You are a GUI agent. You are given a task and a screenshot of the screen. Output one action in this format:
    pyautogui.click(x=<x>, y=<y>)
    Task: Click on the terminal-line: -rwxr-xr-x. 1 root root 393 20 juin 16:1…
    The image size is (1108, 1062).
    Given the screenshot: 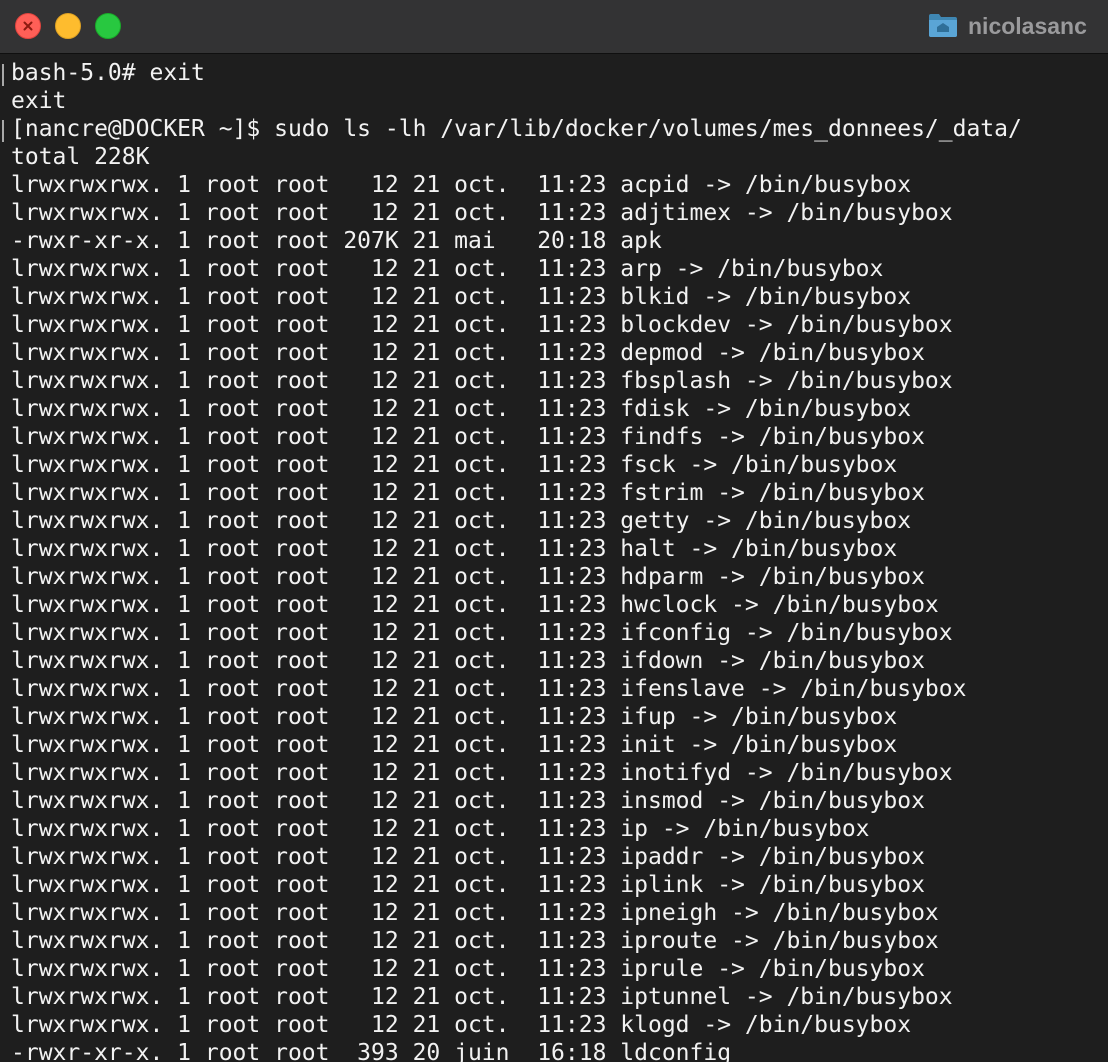 What is the action you would take?
    pyautogui.click(x=371, y=1051)
    